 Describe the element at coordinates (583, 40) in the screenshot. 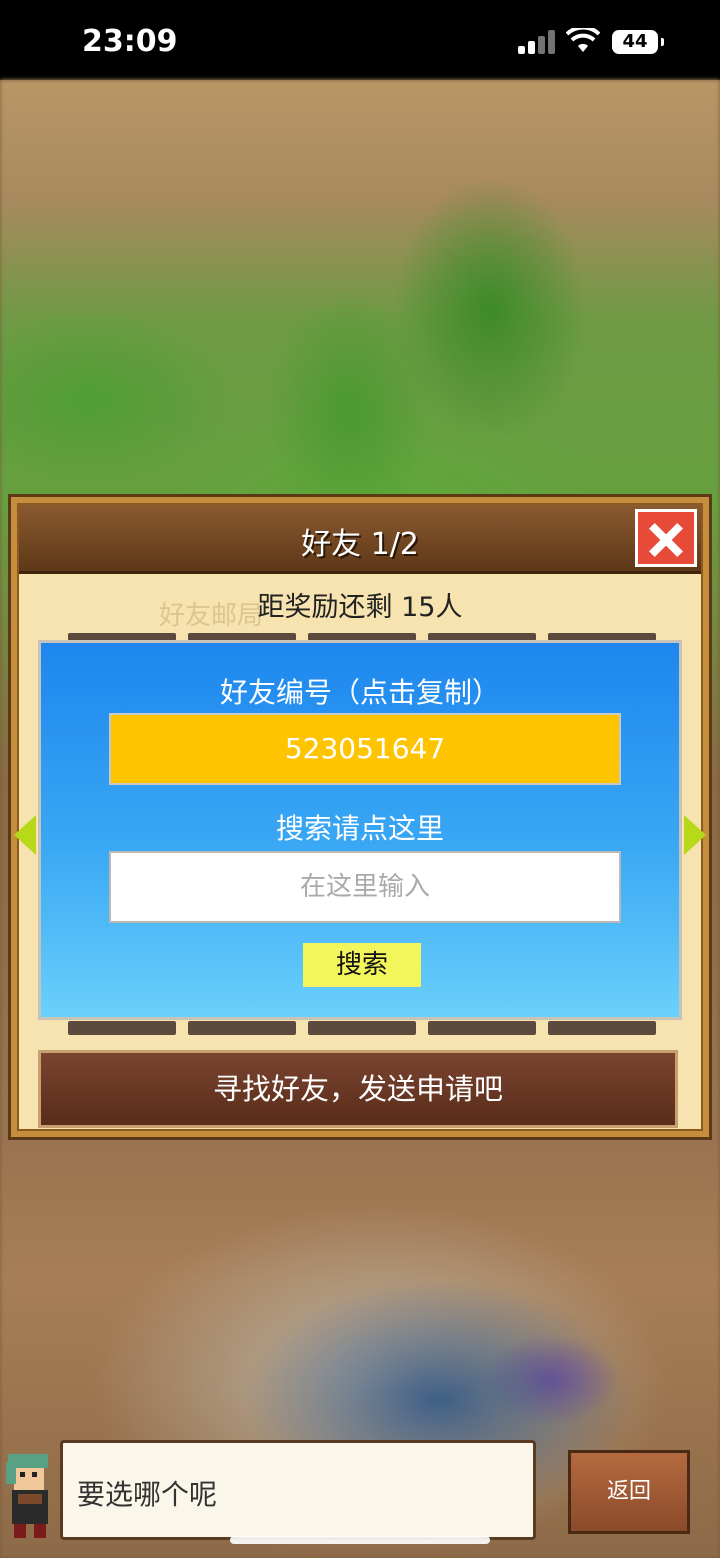

I see `wifi-icon` at that location.